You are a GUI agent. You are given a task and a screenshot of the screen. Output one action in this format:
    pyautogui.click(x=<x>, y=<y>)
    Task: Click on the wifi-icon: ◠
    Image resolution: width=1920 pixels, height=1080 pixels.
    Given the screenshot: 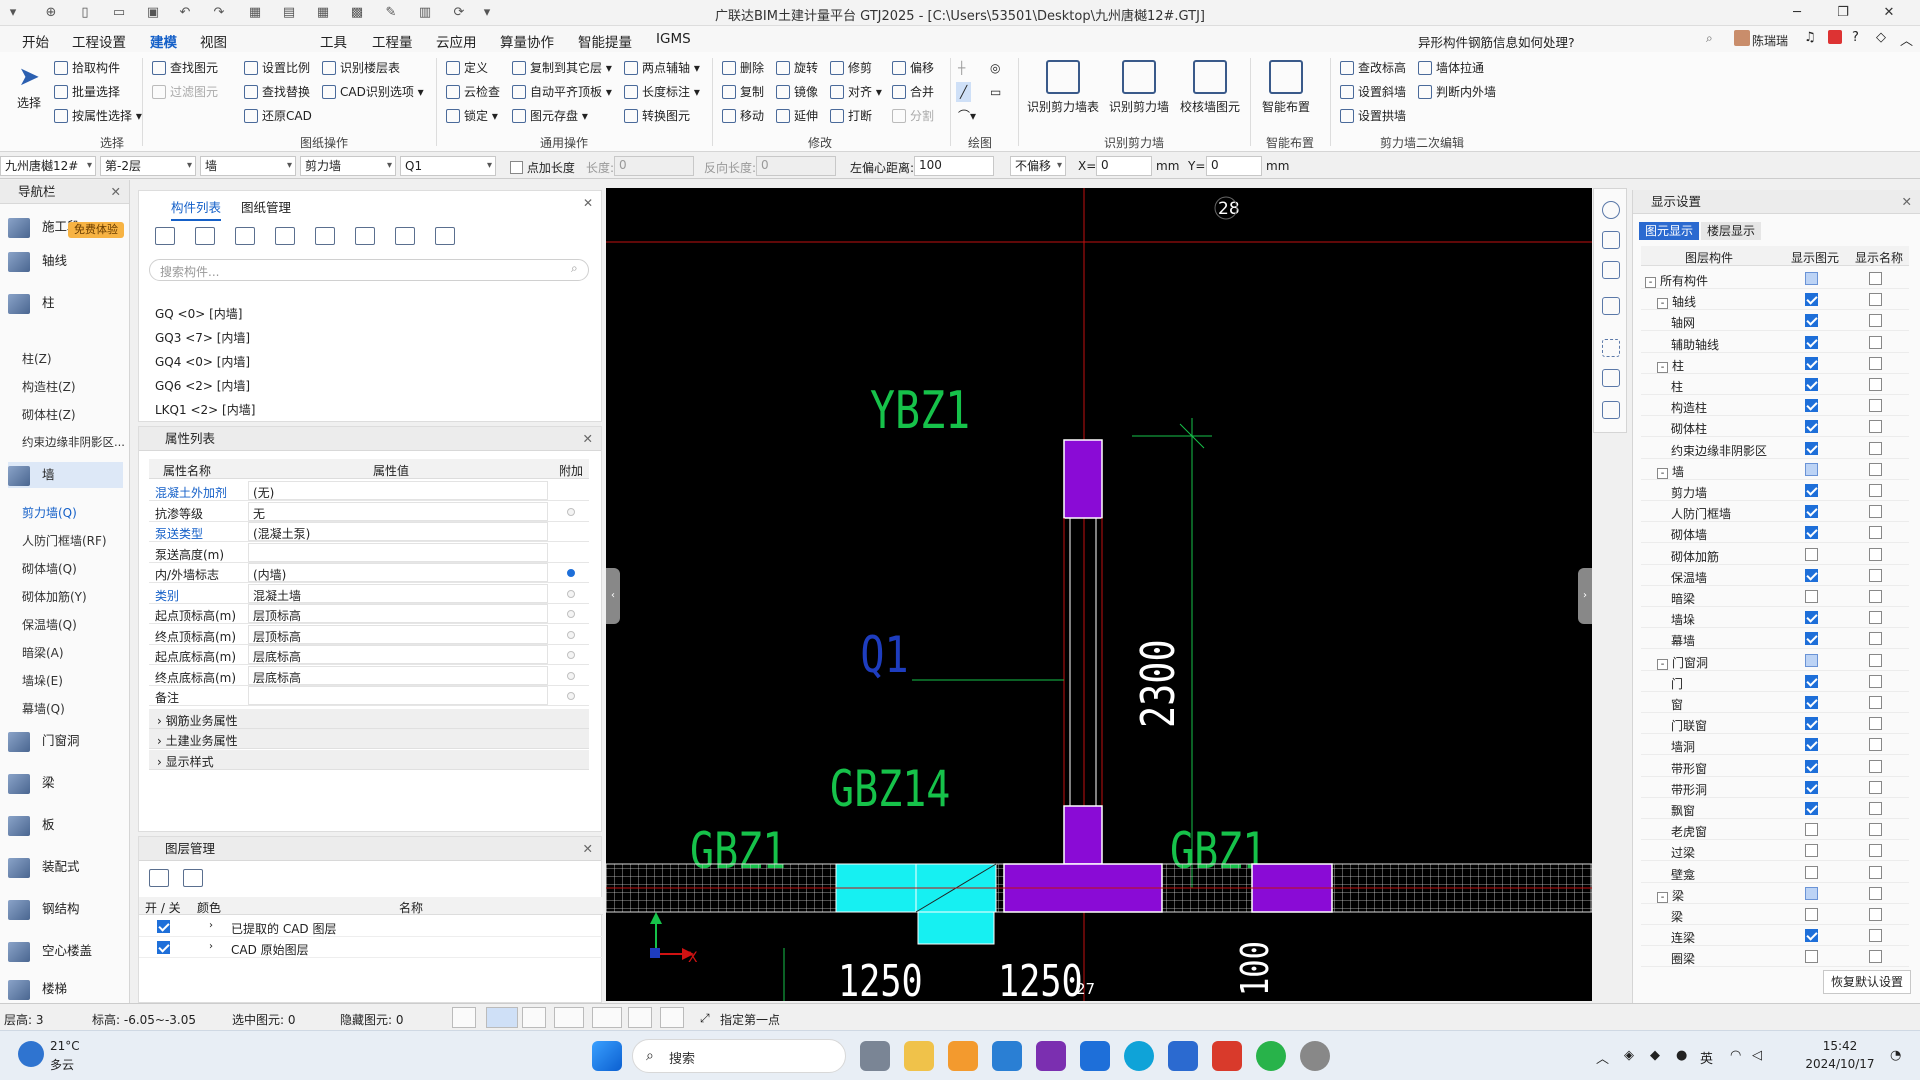 What is the action you would take?
    pyautogui.click(x=1735, y=1055)
    